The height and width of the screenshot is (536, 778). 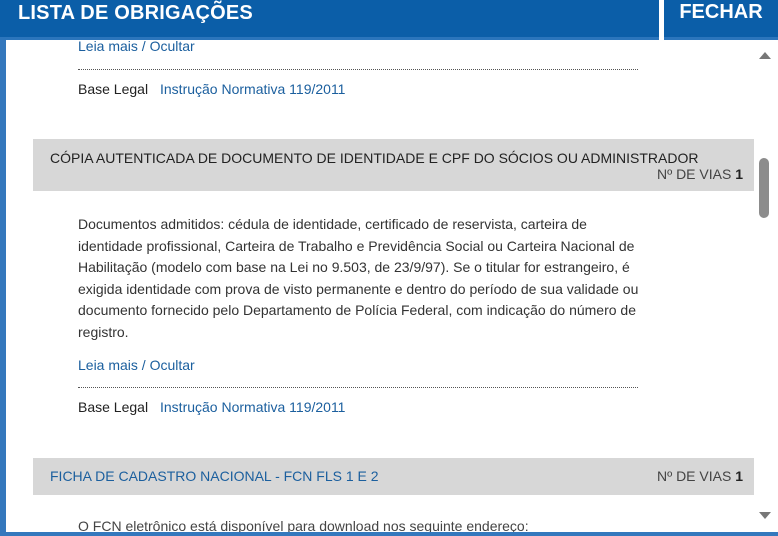 I want to click on title-bar: LISTA DE OBRIGAÇÕES, so click(x=329, y=20).